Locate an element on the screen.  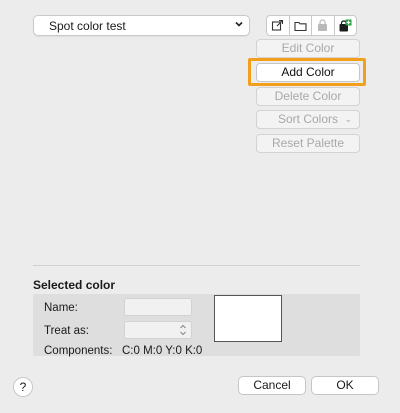
chevron-down-icon: ⌄ is located at coordinates (348, 119).